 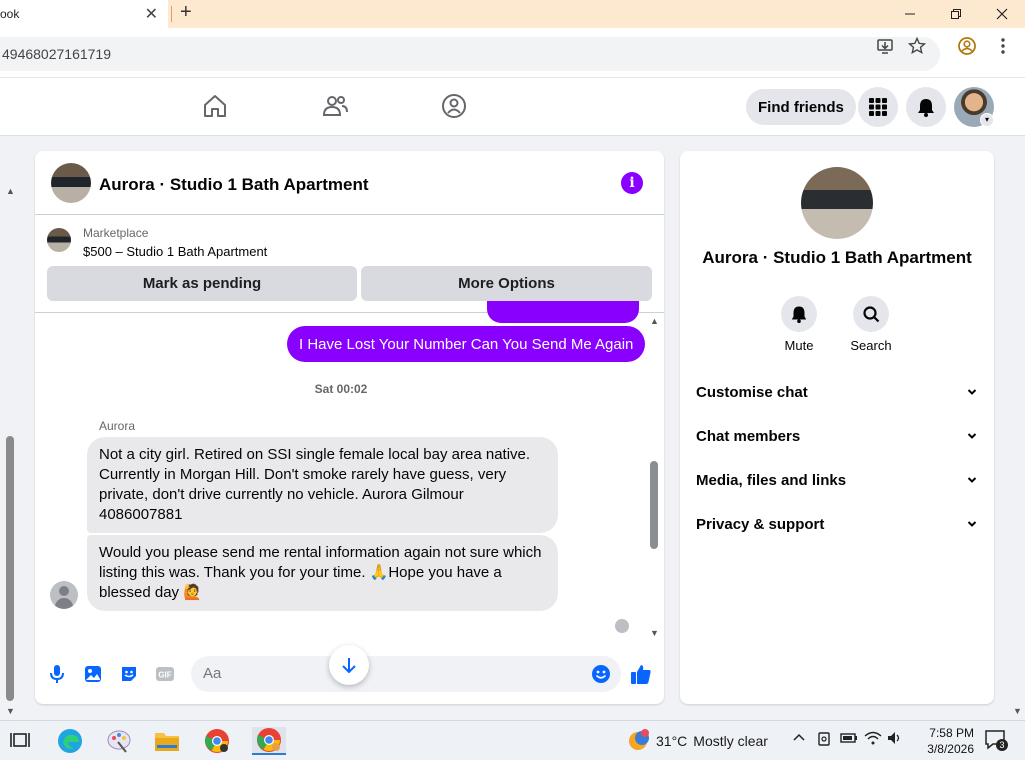 What do you see at coordinates (849, 739) in the screenshot?
I see `battery-icon` at bounding box center [849, 739].